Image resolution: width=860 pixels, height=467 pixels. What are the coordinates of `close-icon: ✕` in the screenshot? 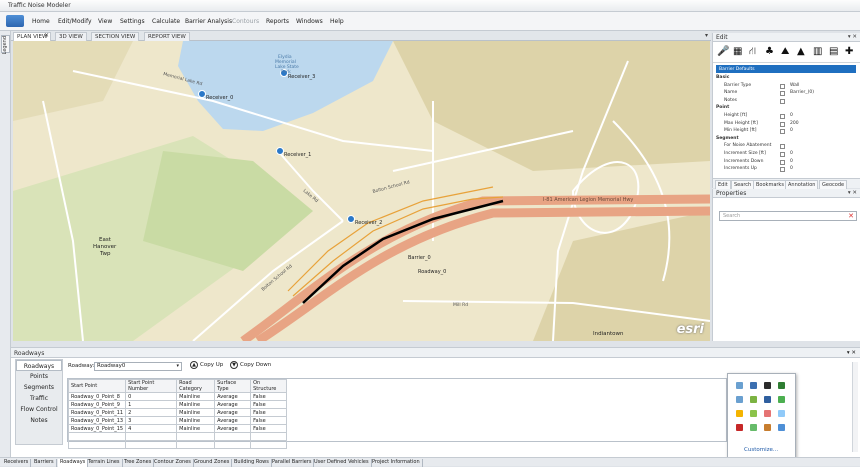 It's located at (46, 35).